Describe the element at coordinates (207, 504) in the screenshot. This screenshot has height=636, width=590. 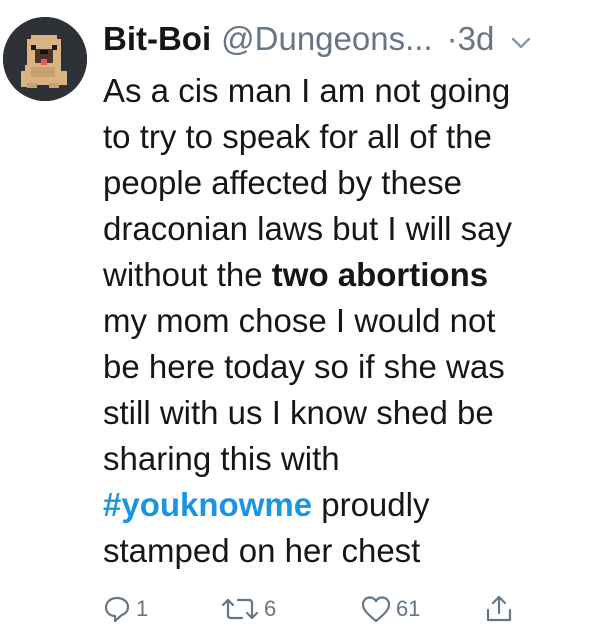
I see `hashtag-link: #youknowme` at that location.